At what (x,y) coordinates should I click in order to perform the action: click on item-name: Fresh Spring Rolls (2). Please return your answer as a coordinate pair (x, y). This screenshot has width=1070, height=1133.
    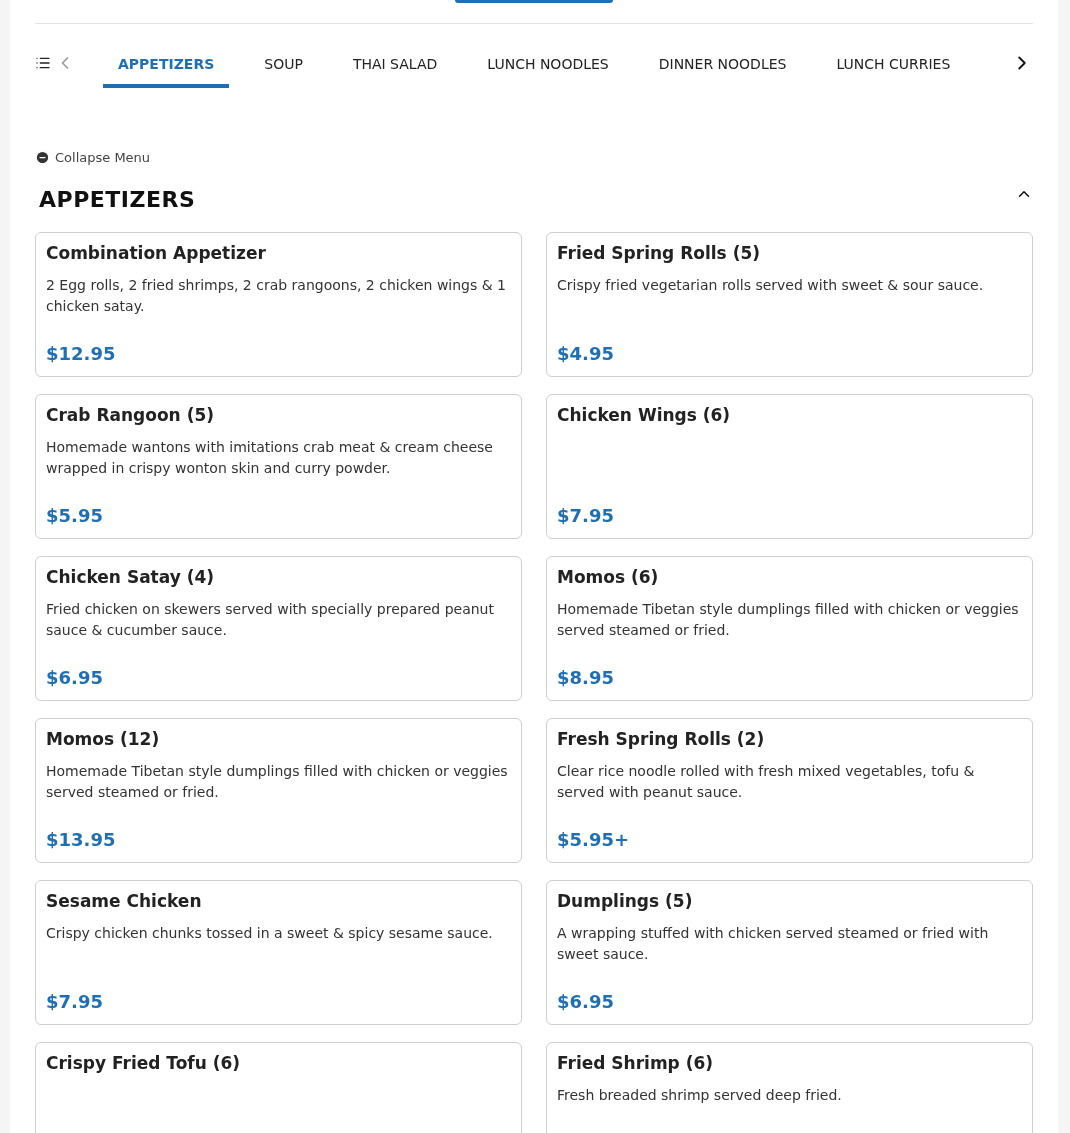
    Looking at the image, I should click on (661, 739).